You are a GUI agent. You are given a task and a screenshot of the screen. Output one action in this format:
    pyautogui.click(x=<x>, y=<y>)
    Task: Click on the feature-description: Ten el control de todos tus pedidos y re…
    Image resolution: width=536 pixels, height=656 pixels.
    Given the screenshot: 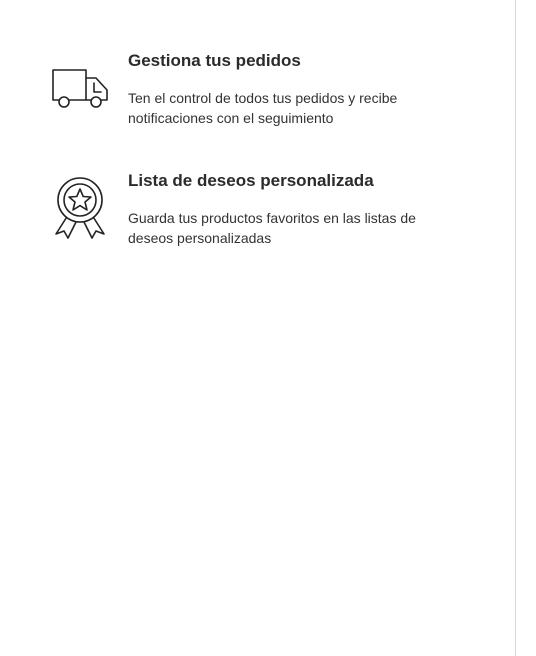 What is the action you would take?
    pyautogui.click(x=263, y=108)
    